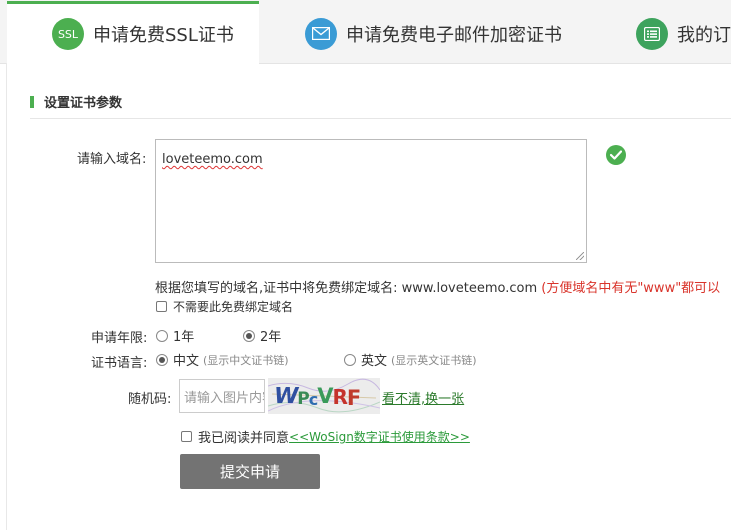 The width and height of the screenshot is (731, 530). I want to click on panel-border, so click(6, 296).